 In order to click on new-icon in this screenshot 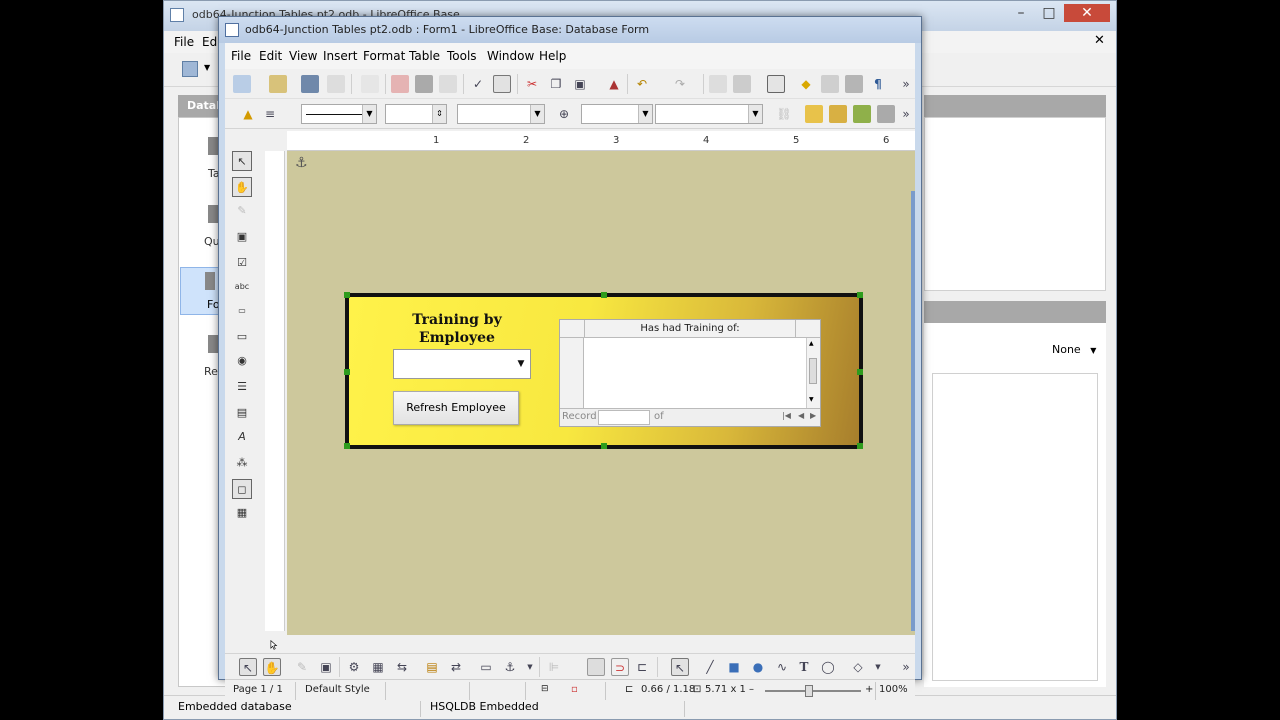, I will do `click(242, 84)`.